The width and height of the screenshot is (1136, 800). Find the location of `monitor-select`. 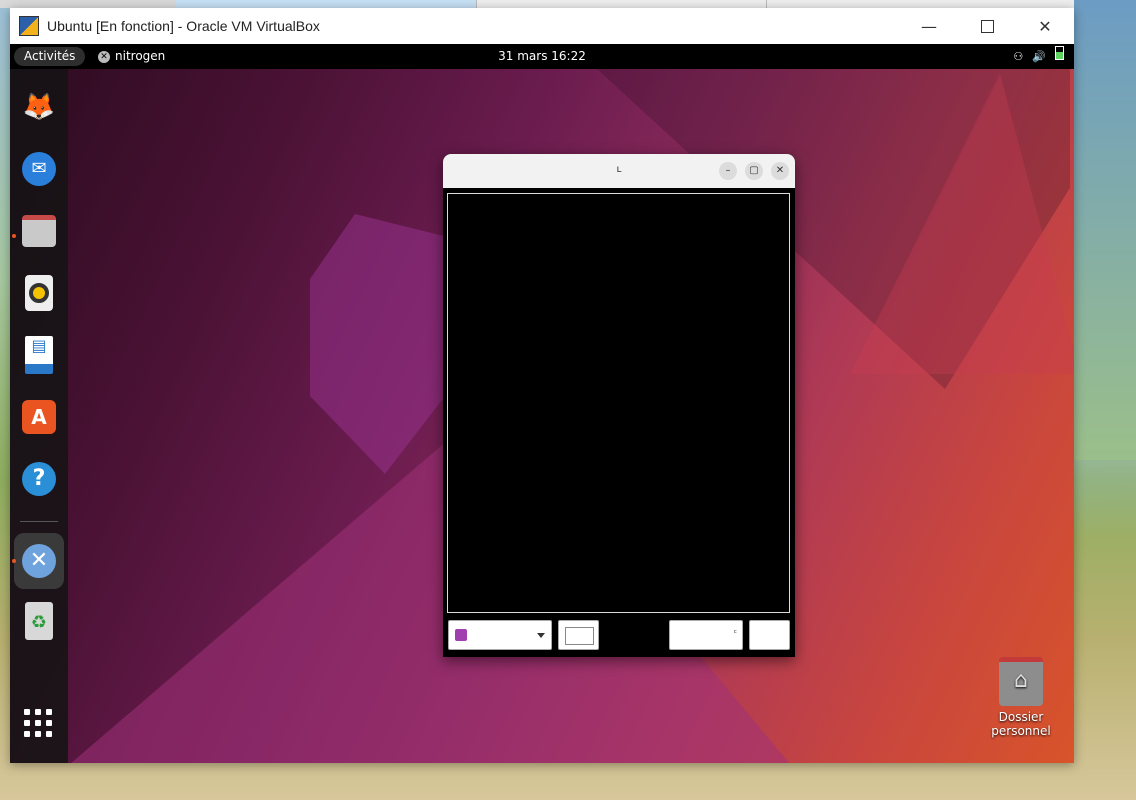

monitor-select is located at coordinates (500, 635).